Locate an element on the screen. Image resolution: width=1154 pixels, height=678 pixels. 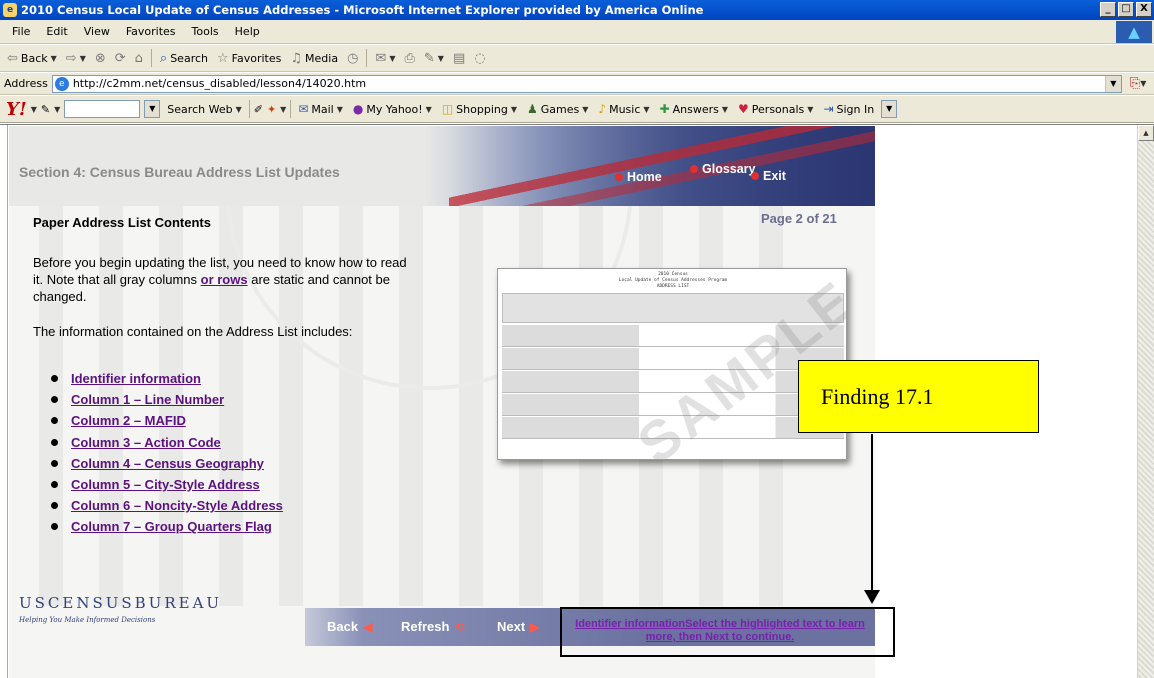
minimize-button: _ is located at coordinates (1108, 9).